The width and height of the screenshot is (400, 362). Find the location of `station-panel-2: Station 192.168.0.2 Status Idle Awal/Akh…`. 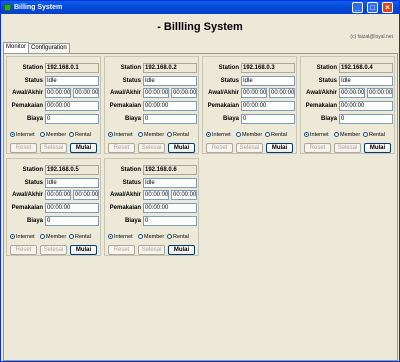

station-panel-2: Station 192.168.0.2 Status Idle Awal/Akh… is located at coordinates (151, 105).